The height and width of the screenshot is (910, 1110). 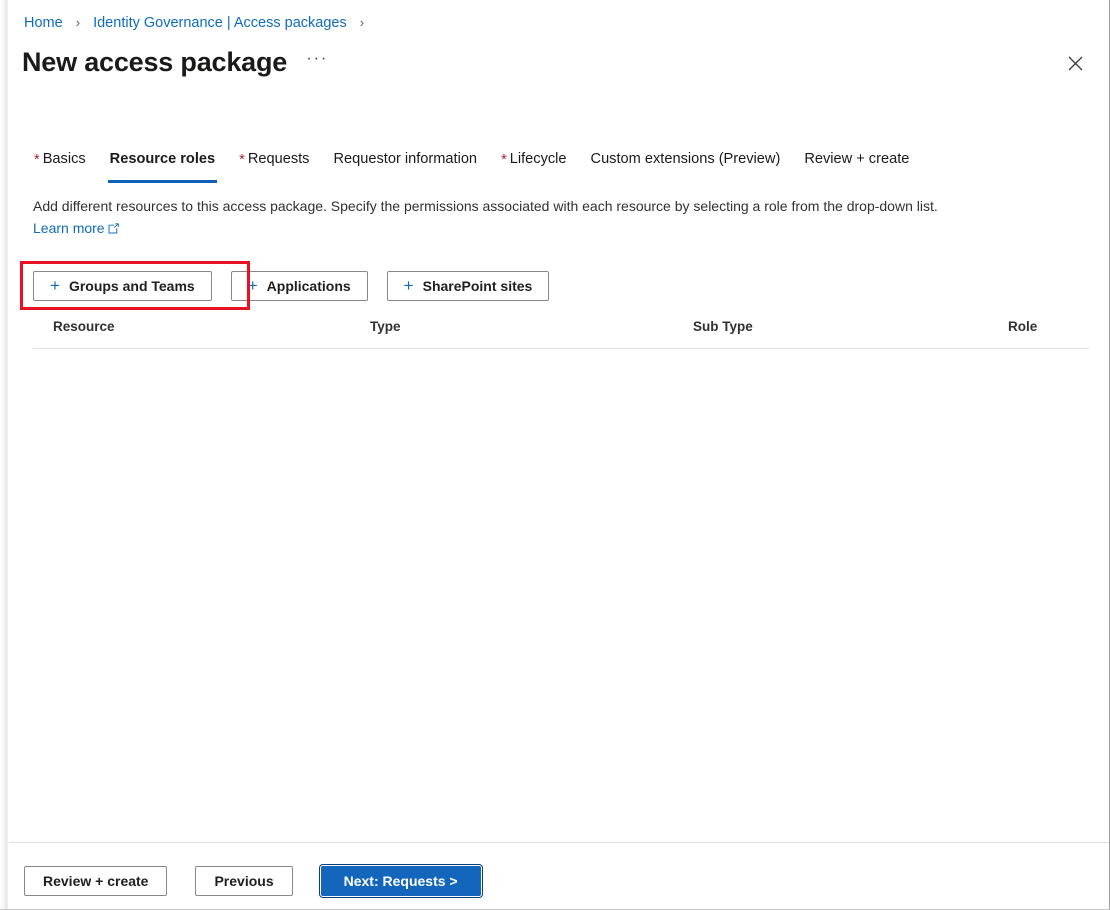 I want to click on previous-button: Previous, so click(x=244, y=881).